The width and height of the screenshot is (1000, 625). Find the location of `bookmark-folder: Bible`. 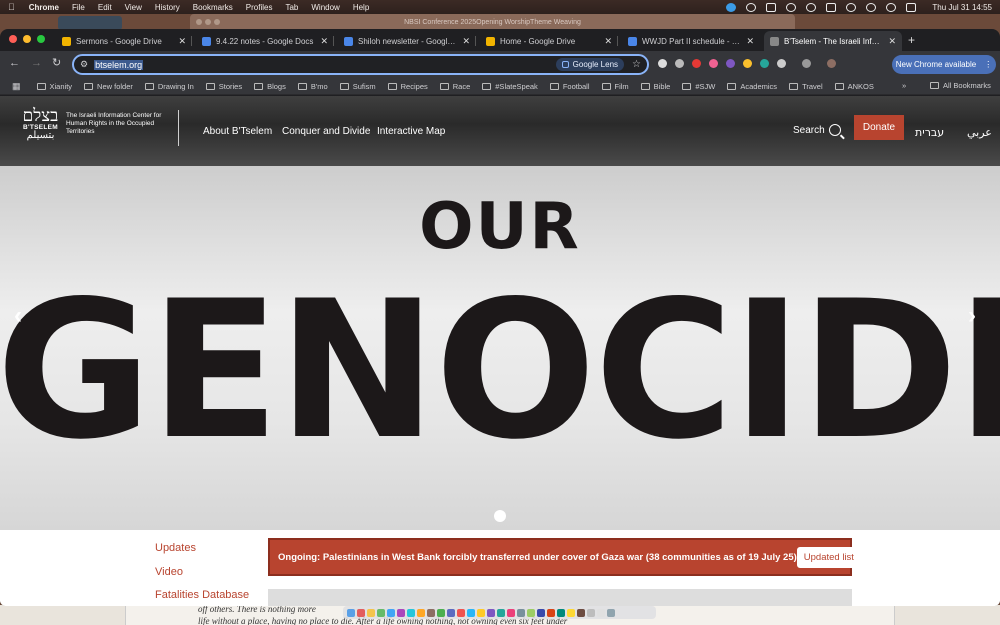

bookmark-folder: Bible is located at coordinates (655, 86).